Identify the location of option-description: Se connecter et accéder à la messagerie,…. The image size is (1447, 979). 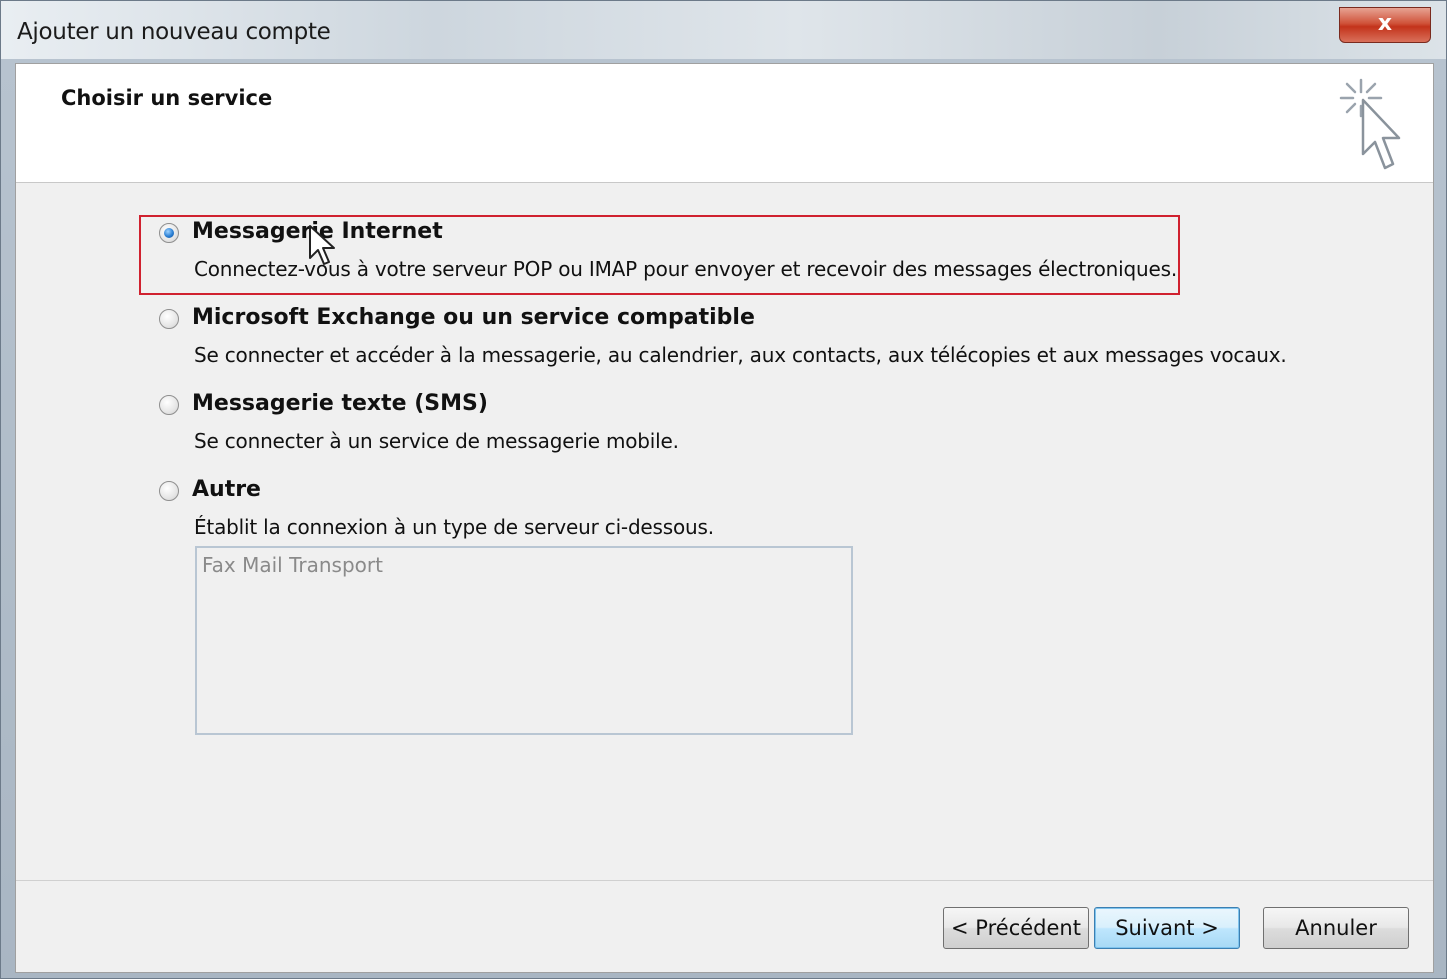
(740, 355).